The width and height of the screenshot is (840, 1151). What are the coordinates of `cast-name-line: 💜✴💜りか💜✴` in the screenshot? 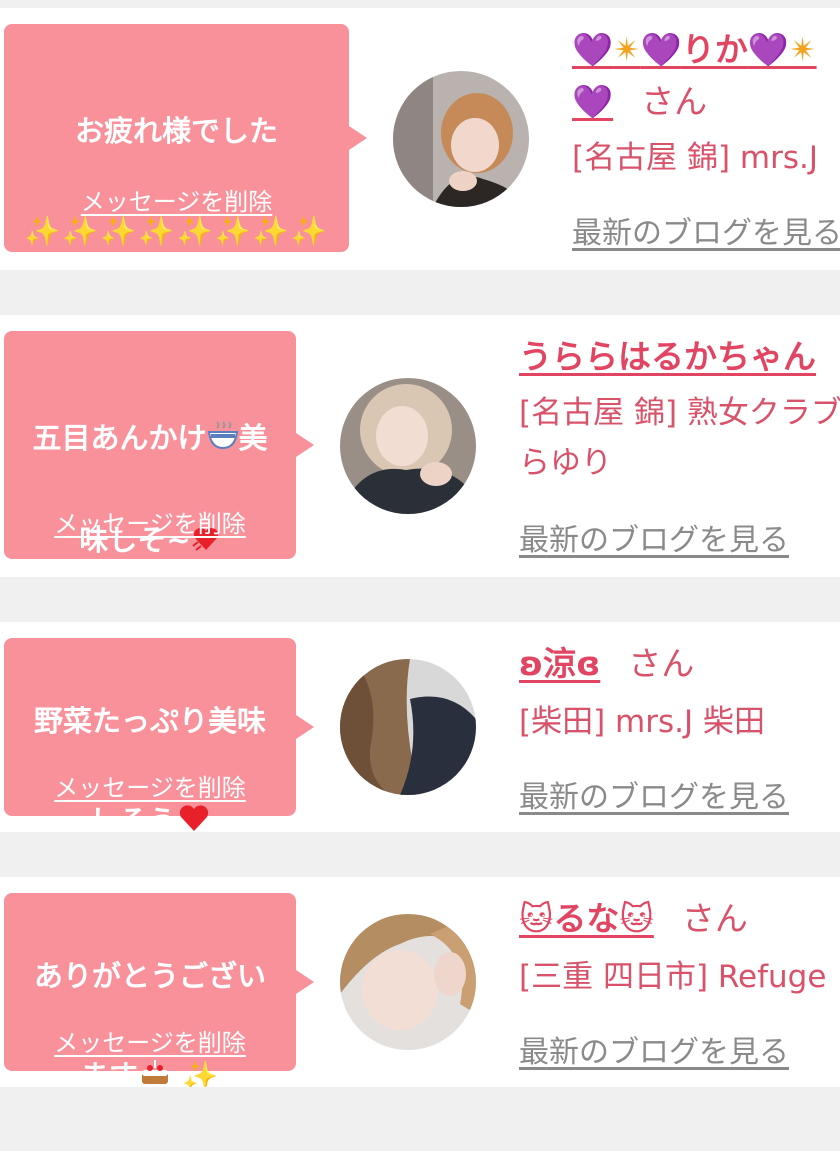 It's located at (694, 50).